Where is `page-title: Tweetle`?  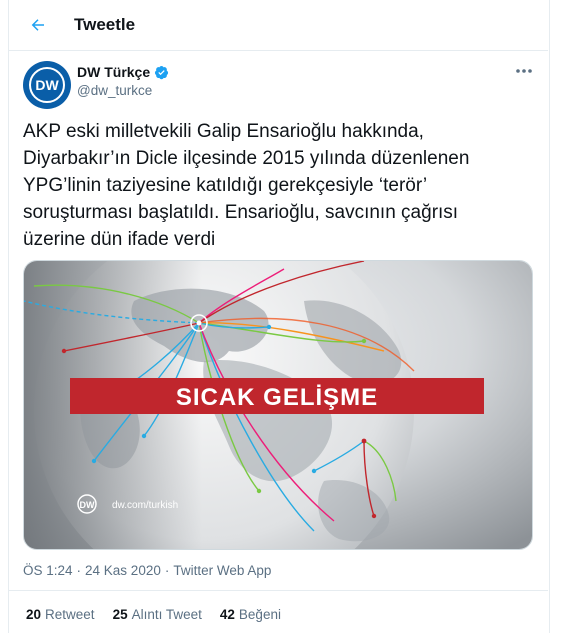 page-title: Tweetle is located at coordinates (105, 24).